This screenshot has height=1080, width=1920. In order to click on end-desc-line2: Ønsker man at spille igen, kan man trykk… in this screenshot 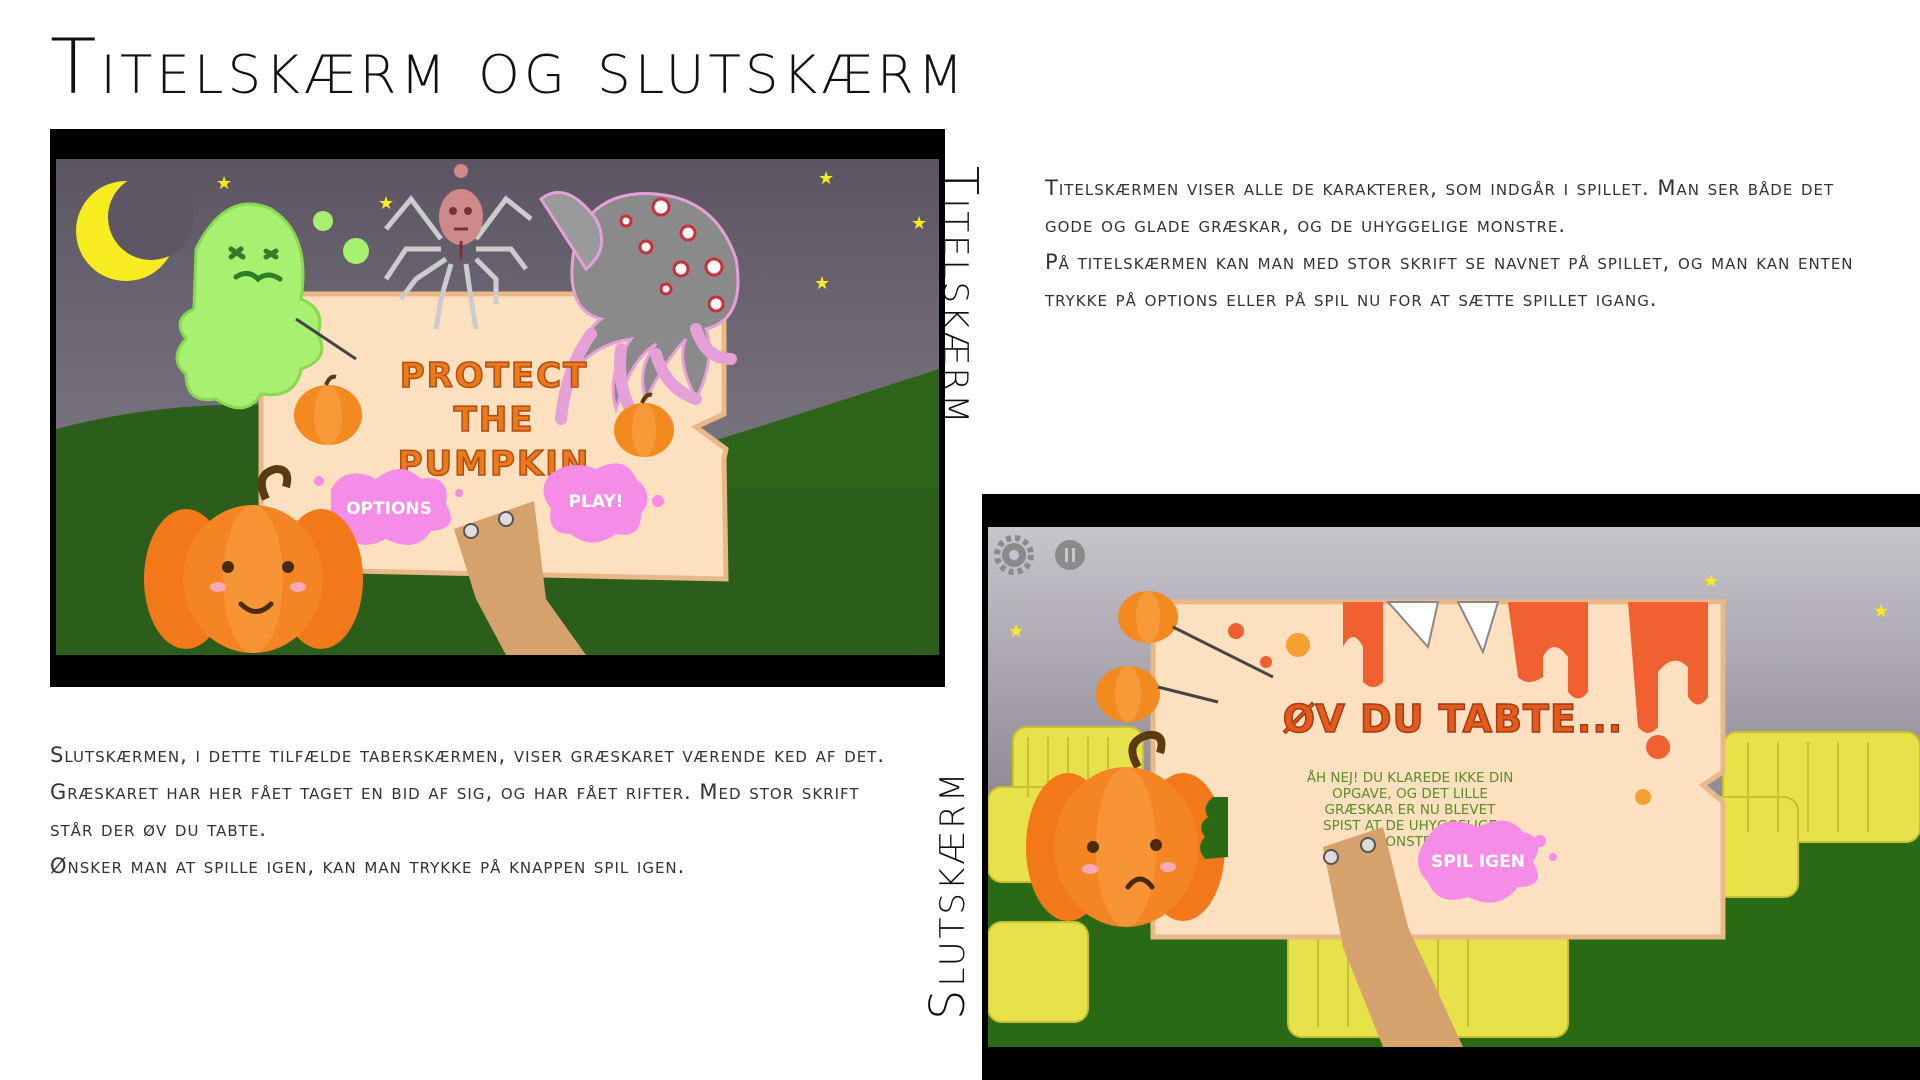, I will do `click(368, 866)`.